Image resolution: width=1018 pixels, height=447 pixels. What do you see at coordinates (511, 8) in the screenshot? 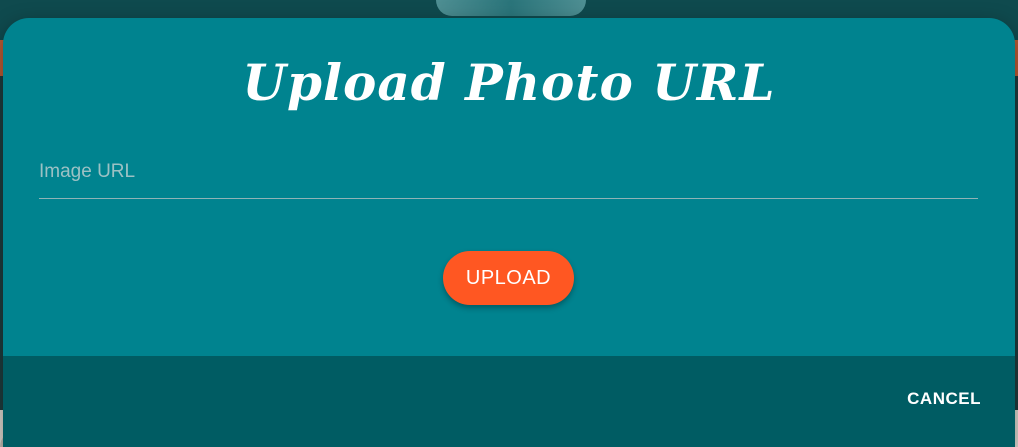
I see `background-logo` at bounding box center [511, 8].